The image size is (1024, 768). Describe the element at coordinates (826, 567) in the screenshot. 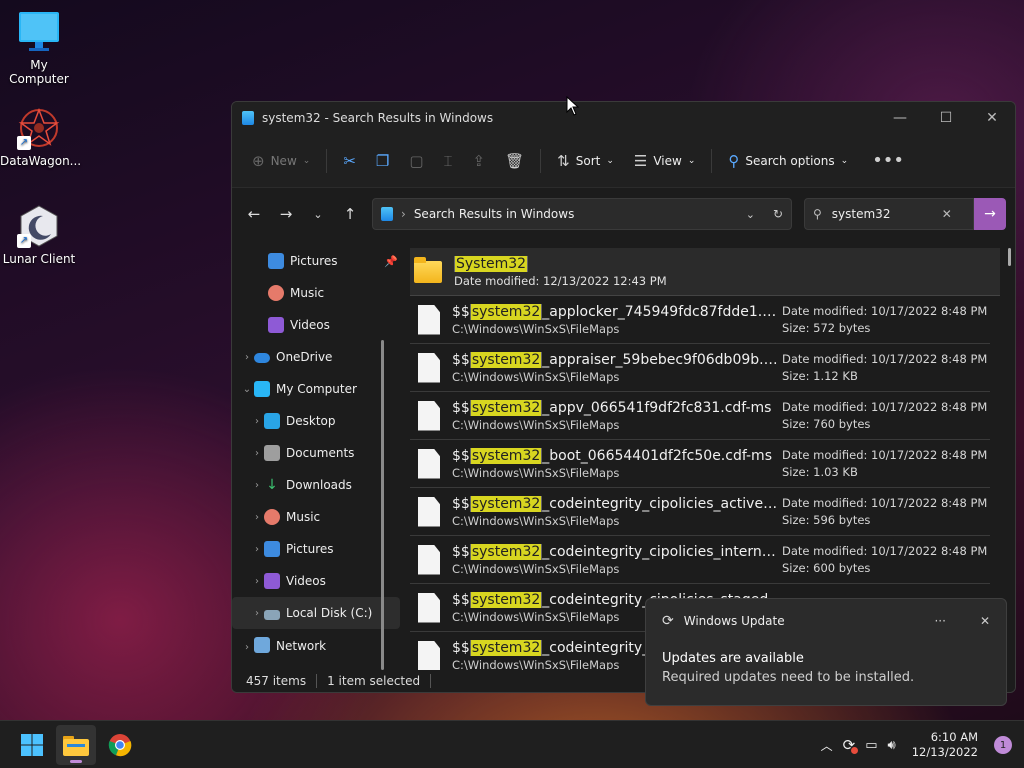

I see `file-size: Size: 600 bytes` at that location.